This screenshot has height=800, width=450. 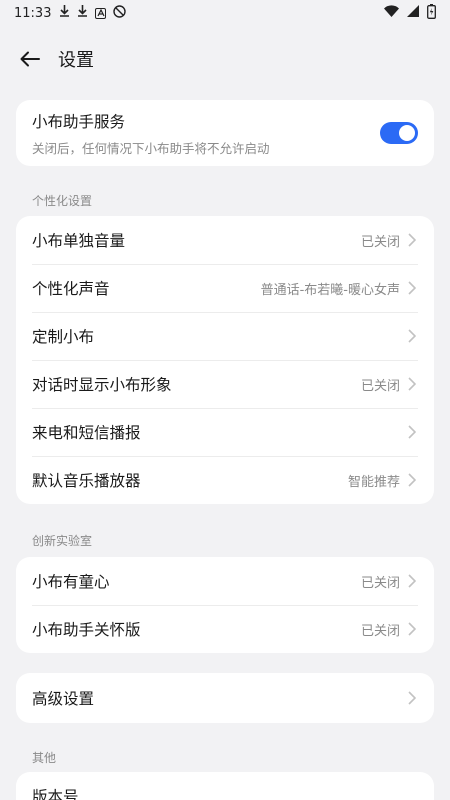 What do you see at coordinates (391, 13) in the screenshot?
I see `wifi-icon` at bounding box center [391, 13].